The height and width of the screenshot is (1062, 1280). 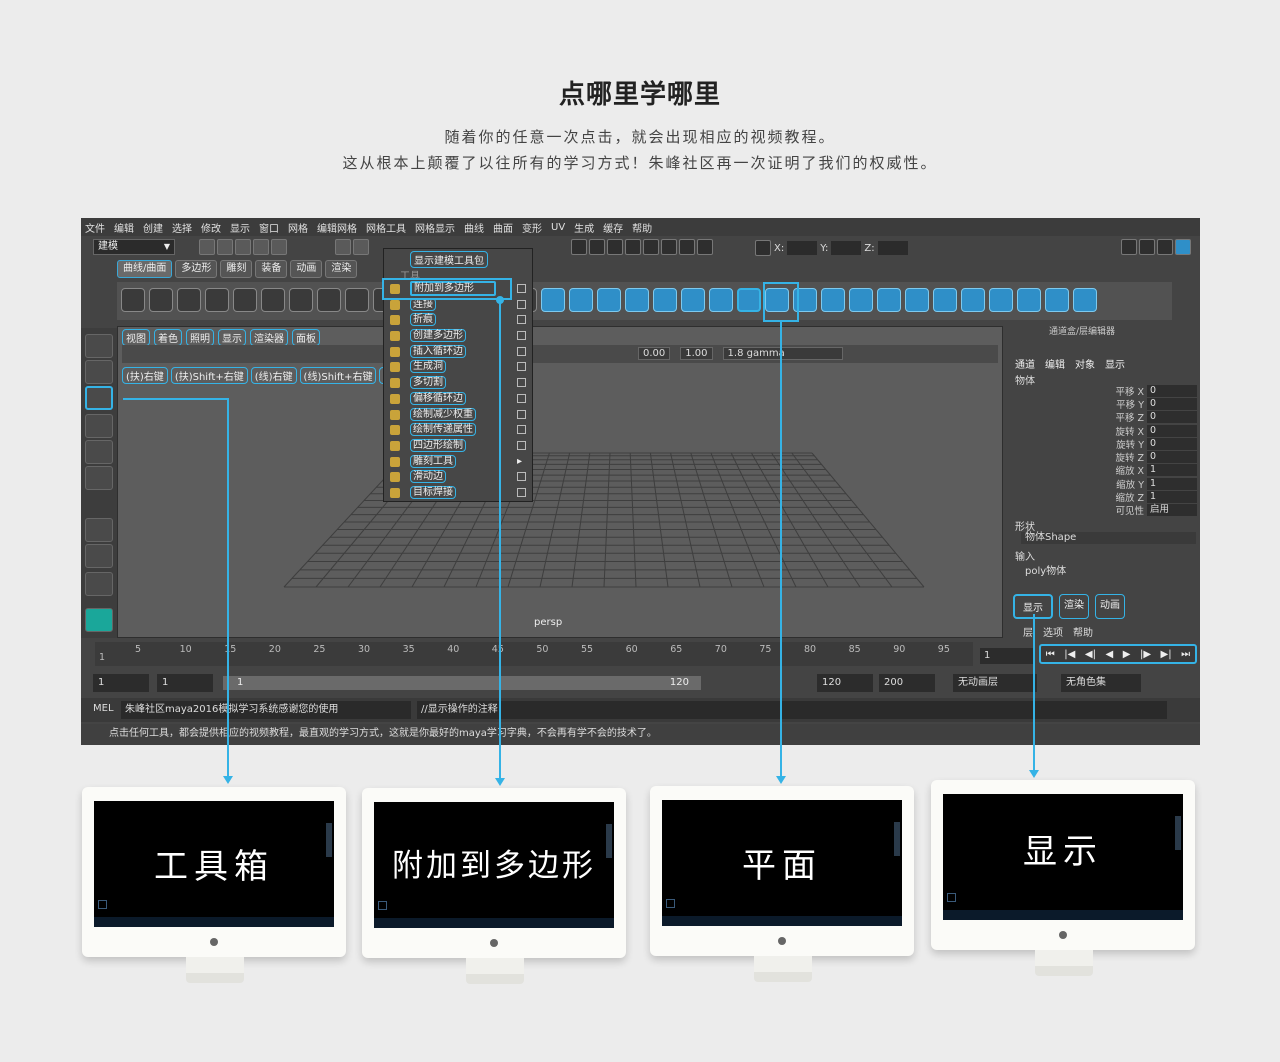 I want to click on render-frame-icon, so click(x=597, y=247).